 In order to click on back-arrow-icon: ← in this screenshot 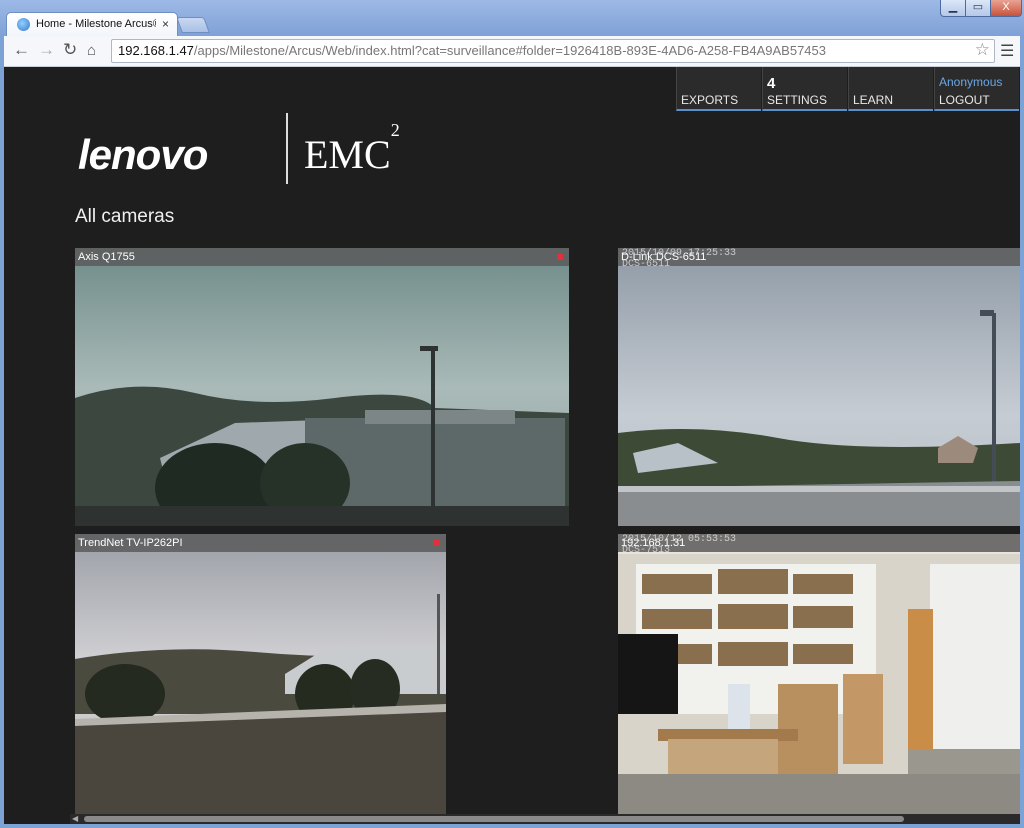, I will do `click(21, 50)`.